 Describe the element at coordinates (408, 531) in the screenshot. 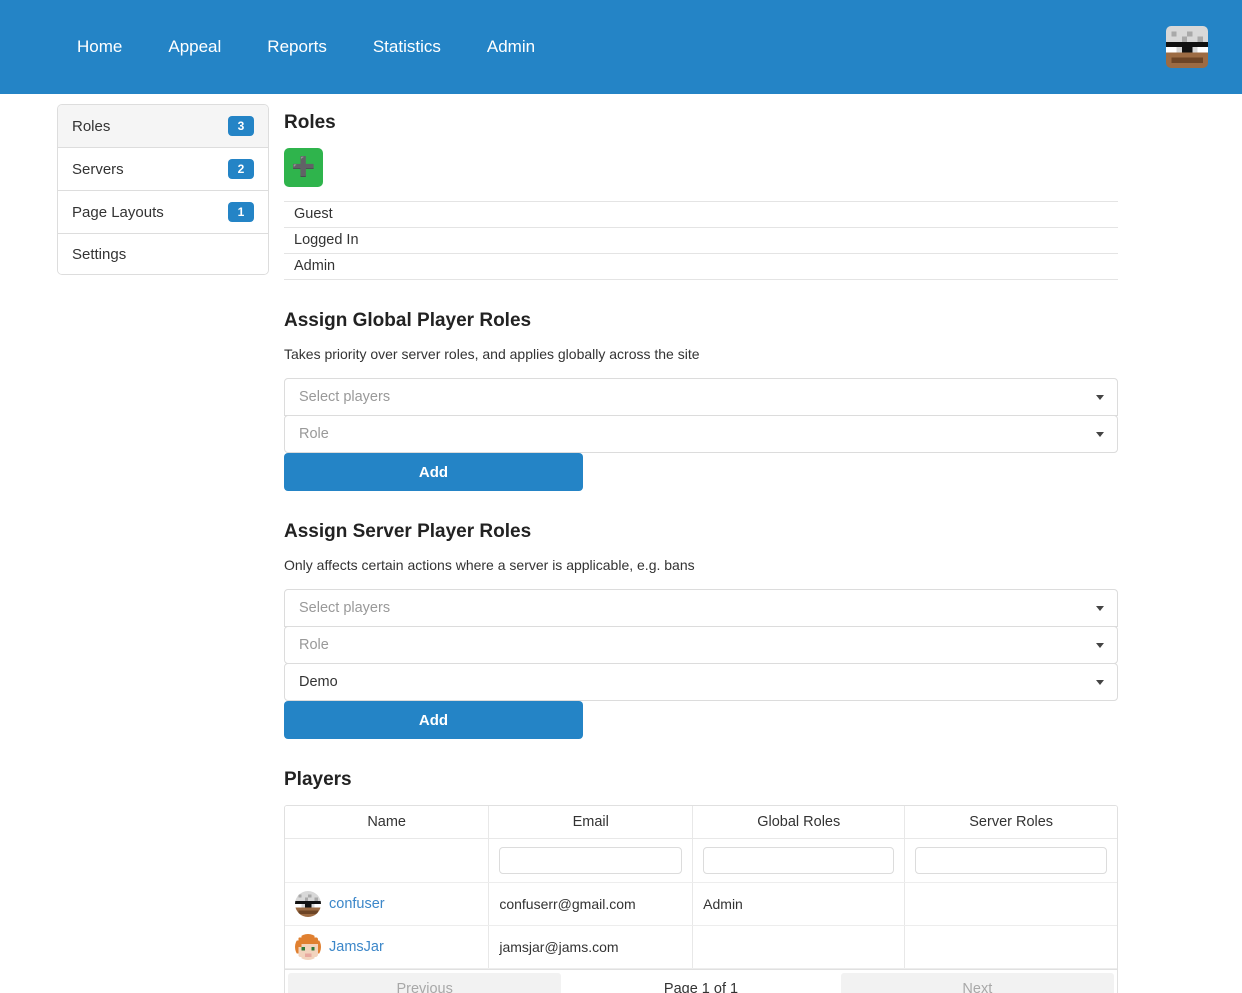

I see `assign-server-roles-heading: Assign Server Player Roles` at that location.